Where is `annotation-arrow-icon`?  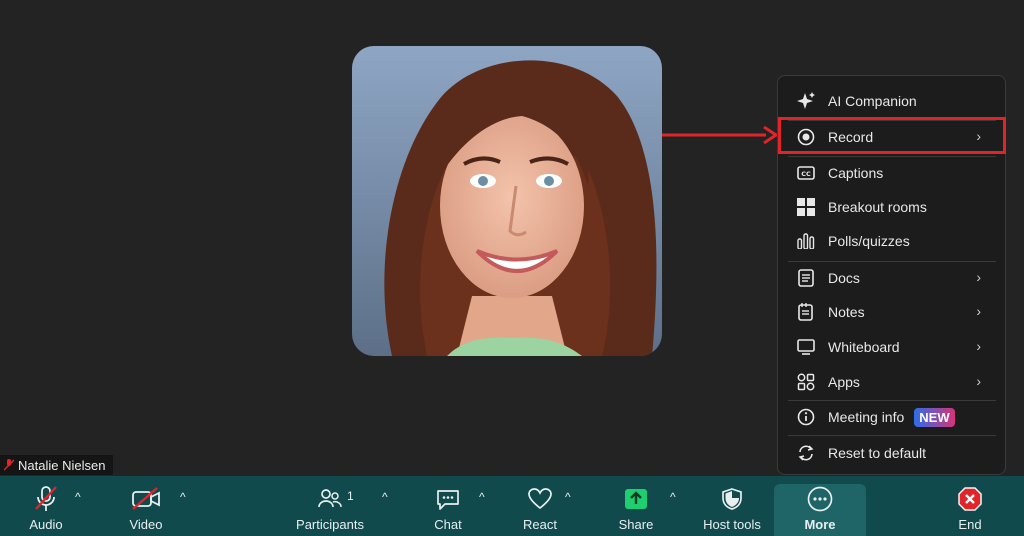 annotation-arrow-icon is located at coordinates (720, 135).